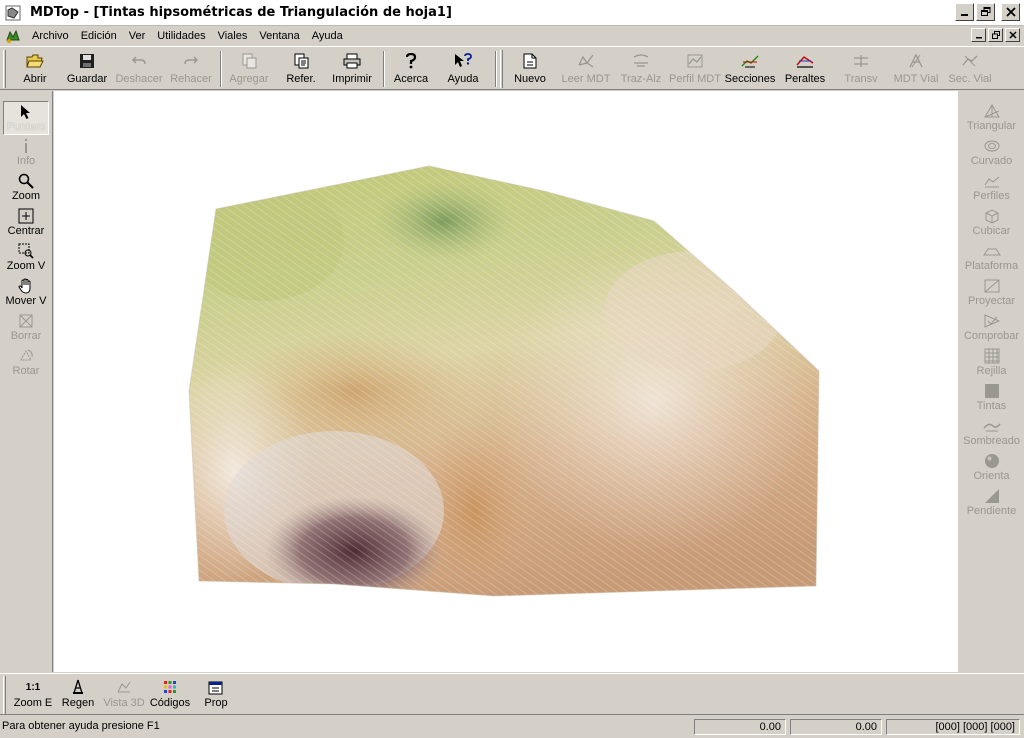  I want to click on center-crosshair-icon, so click(26, 216).